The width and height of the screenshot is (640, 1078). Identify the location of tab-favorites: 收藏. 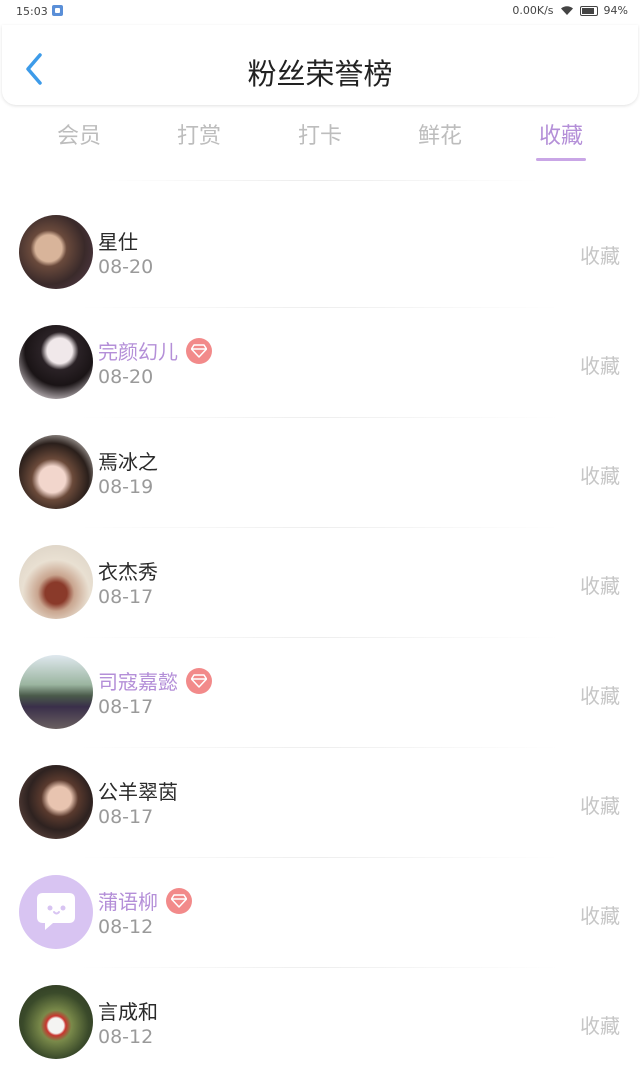
(561, 134).